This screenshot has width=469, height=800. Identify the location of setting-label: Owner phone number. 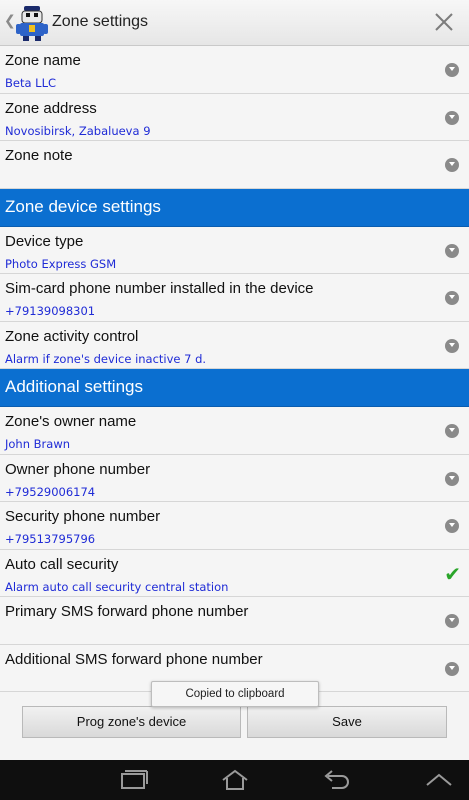
(78, 469).